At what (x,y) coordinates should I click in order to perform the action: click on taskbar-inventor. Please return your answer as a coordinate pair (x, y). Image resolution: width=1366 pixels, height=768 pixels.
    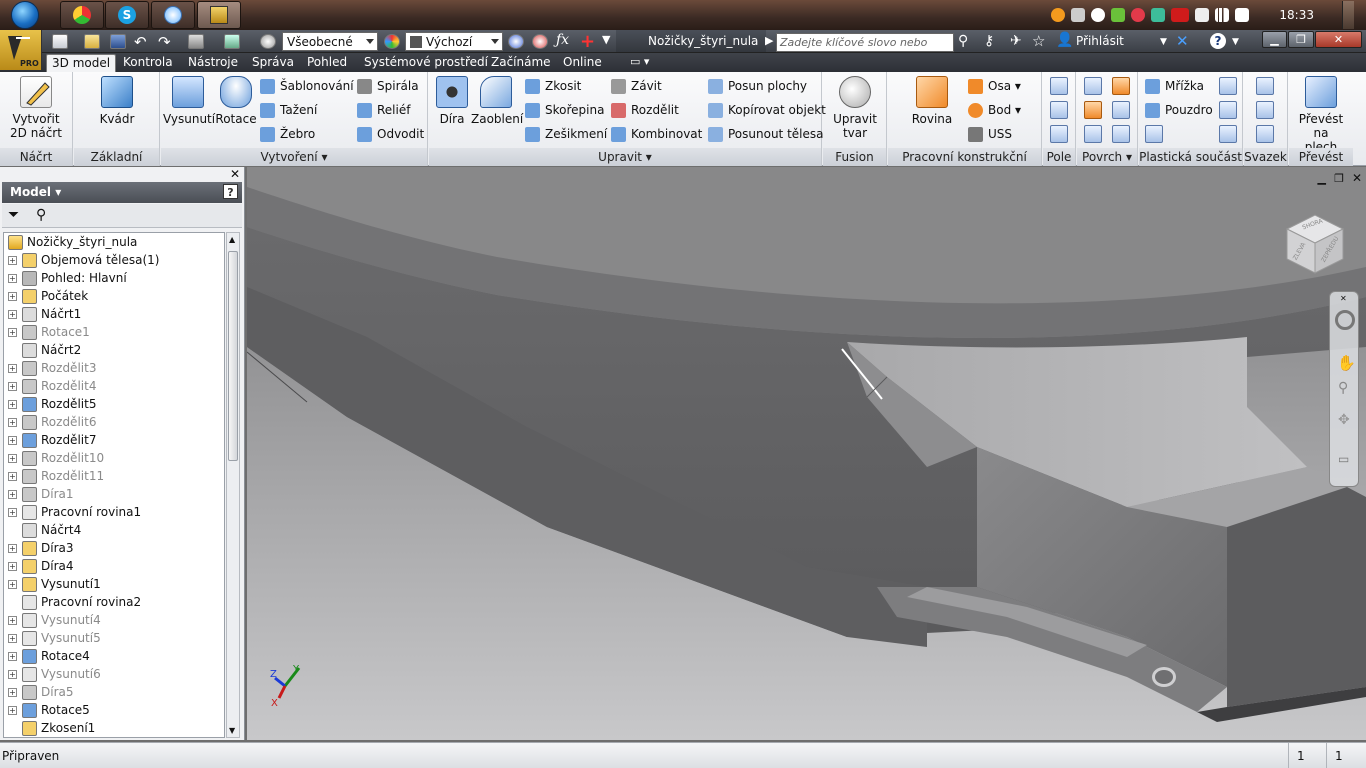
    Looking at the image, I should click on (219, 15).